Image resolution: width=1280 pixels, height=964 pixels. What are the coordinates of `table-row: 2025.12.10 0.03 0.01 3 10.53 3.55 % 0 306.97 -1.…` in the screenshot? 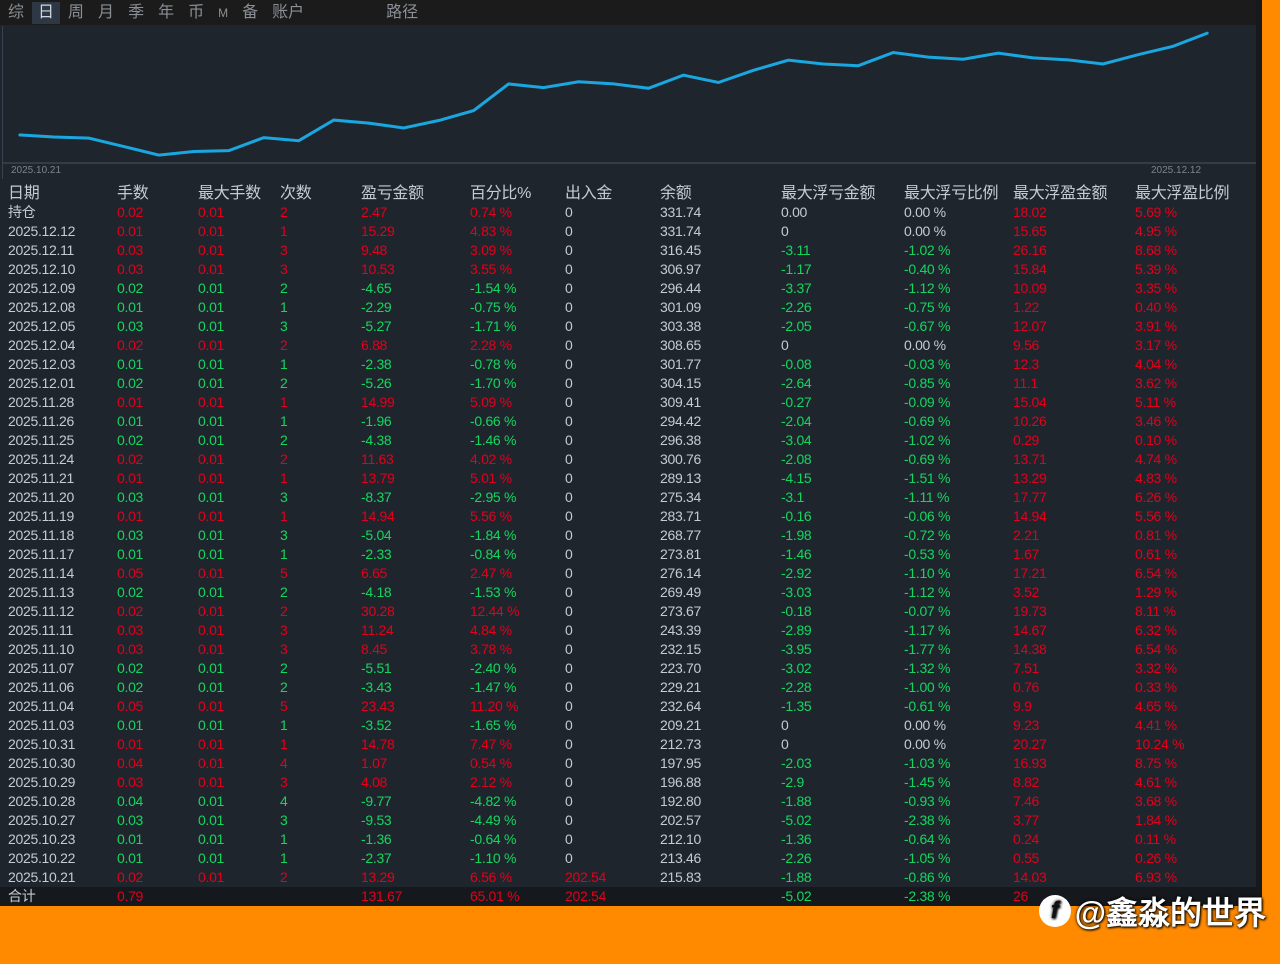 It's located at (631, 269).